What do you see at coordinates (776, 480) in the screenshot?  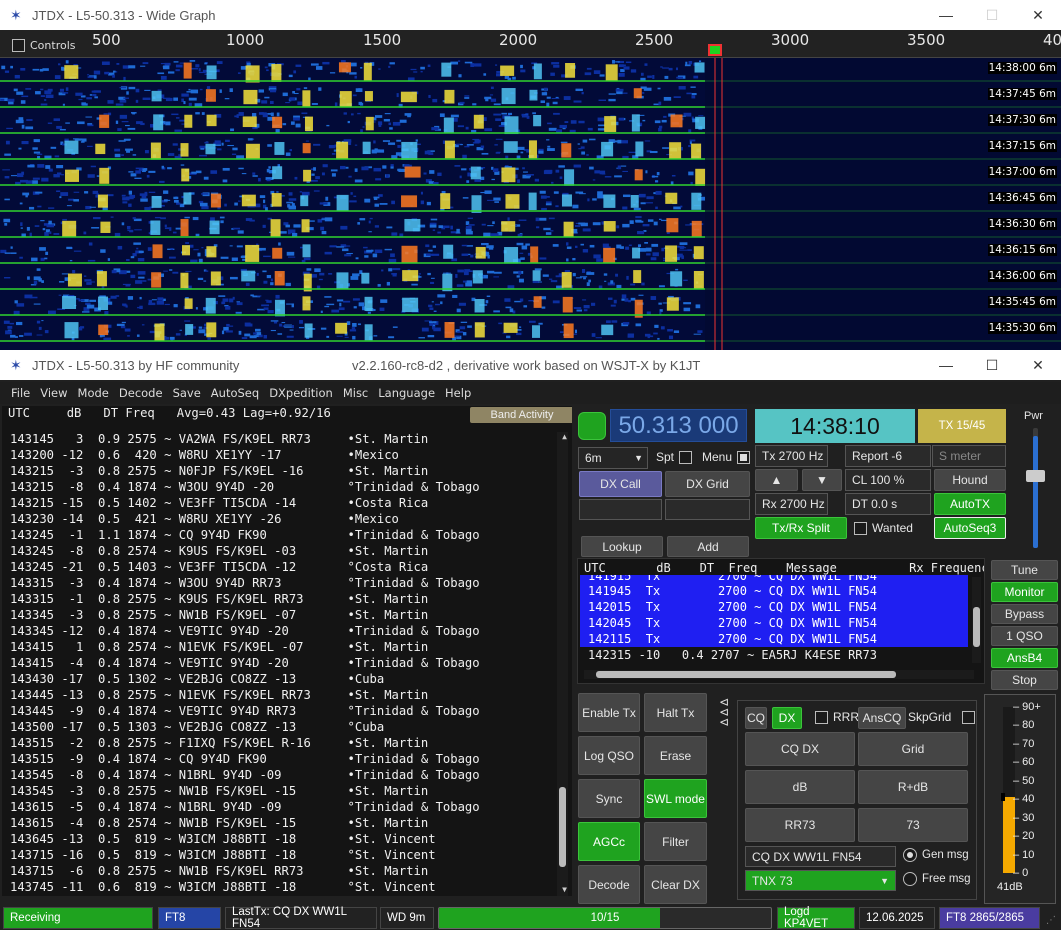 I see `tx-freq-up-button: ▲` at bounding box center [776, 480].